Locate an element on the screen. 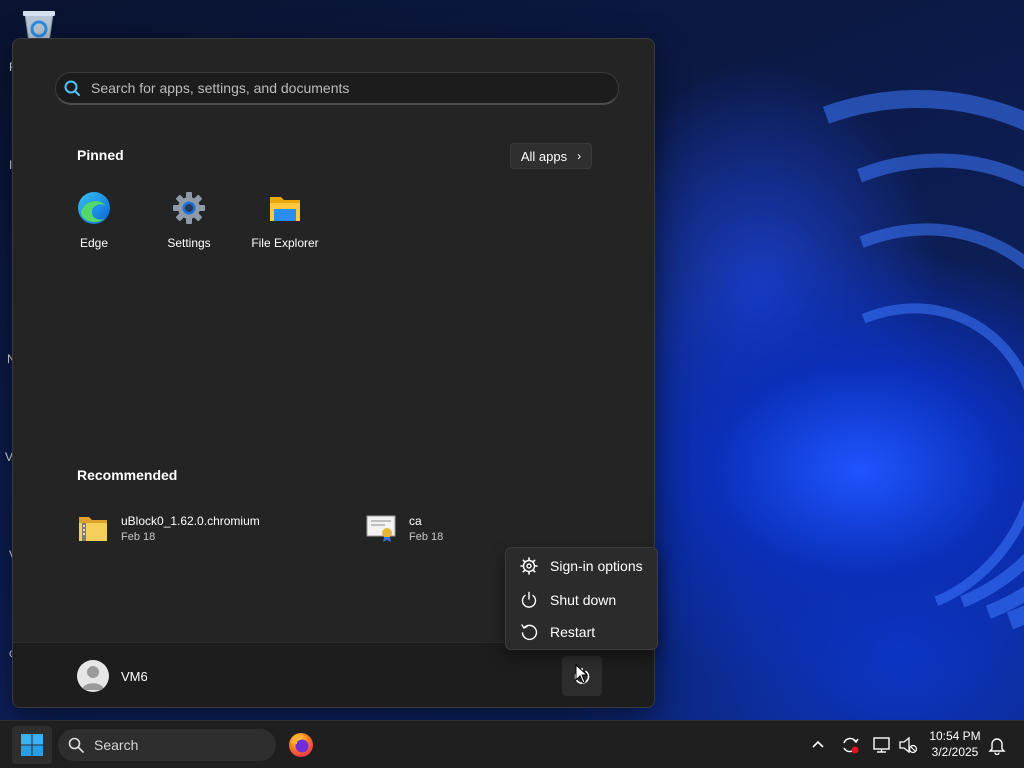 Image resolution: width=1024 pixels, height=768 pixels. all-apps-button: All apps › is located at coordinates (551, 156).